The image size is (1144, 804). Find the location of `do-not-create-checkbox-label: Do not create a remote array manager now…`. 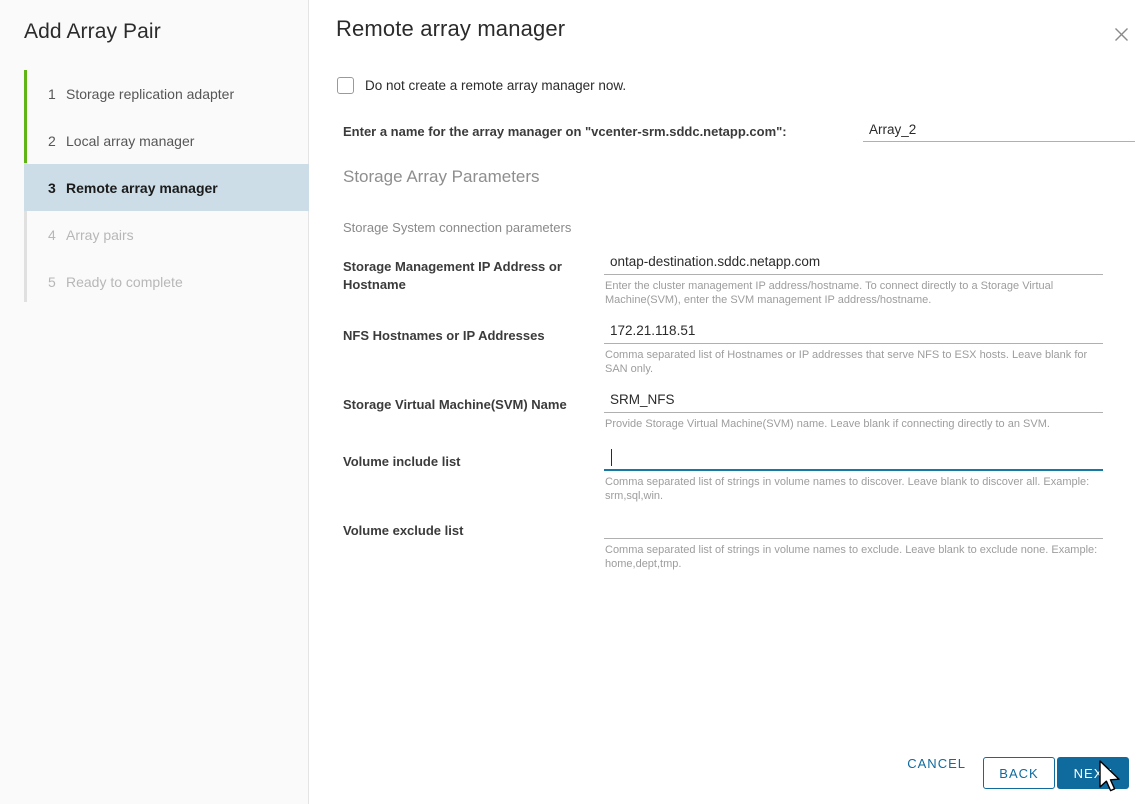

do-not-create-checkbox-label: Do not create a remote array manager now… is located at coordinates (496, 85).